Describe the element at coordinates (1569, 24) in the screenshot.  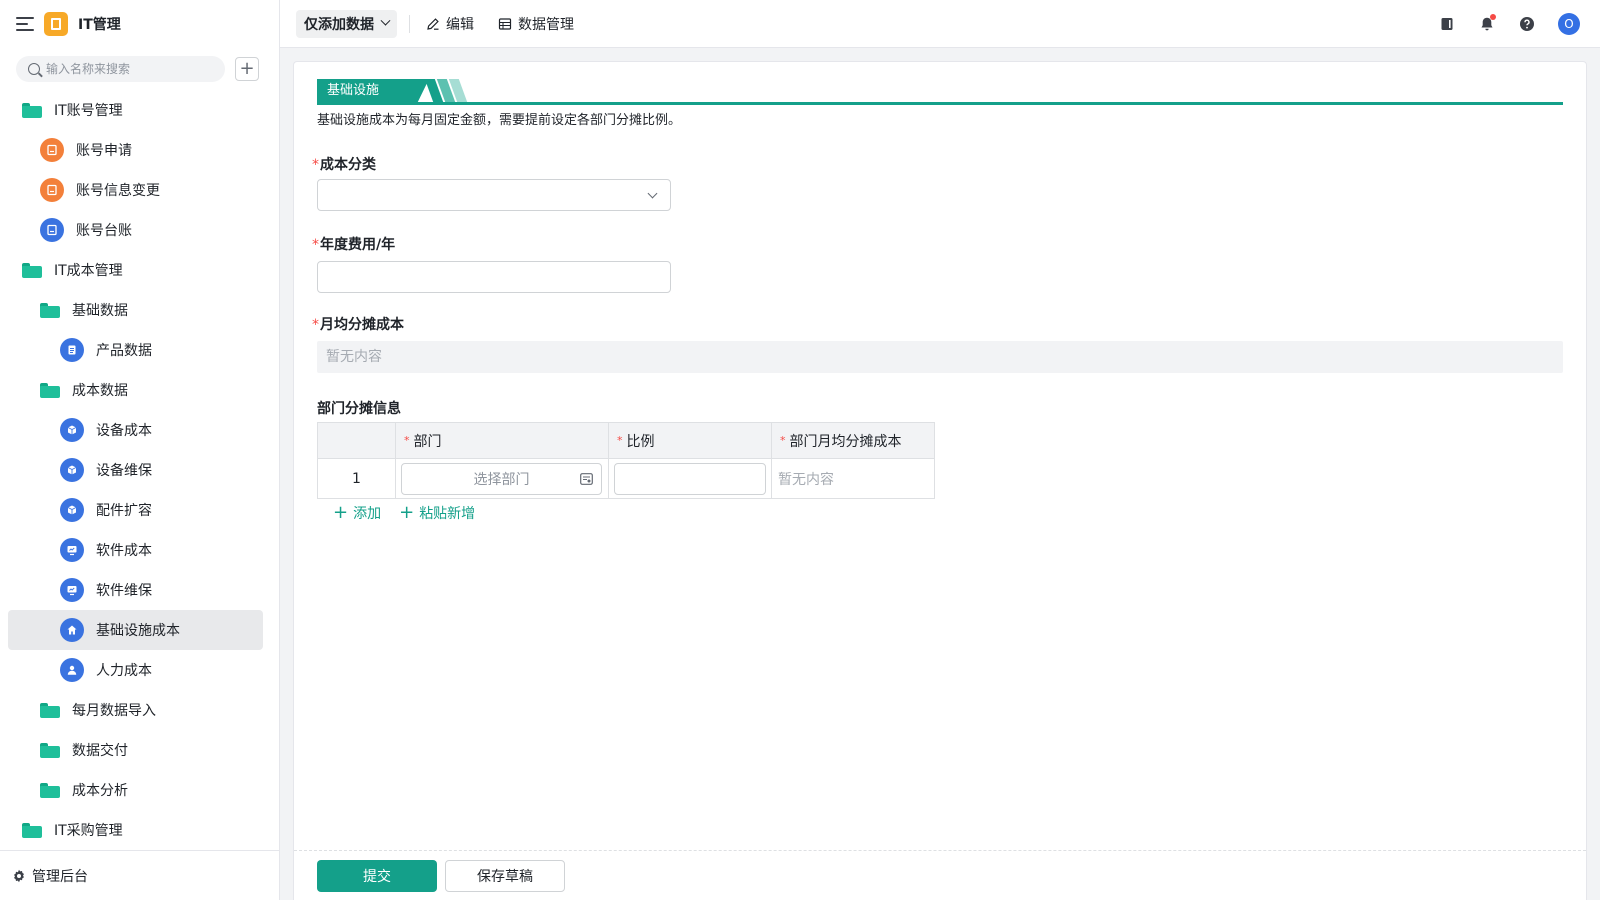
I see `user-avatar: O` at that location.